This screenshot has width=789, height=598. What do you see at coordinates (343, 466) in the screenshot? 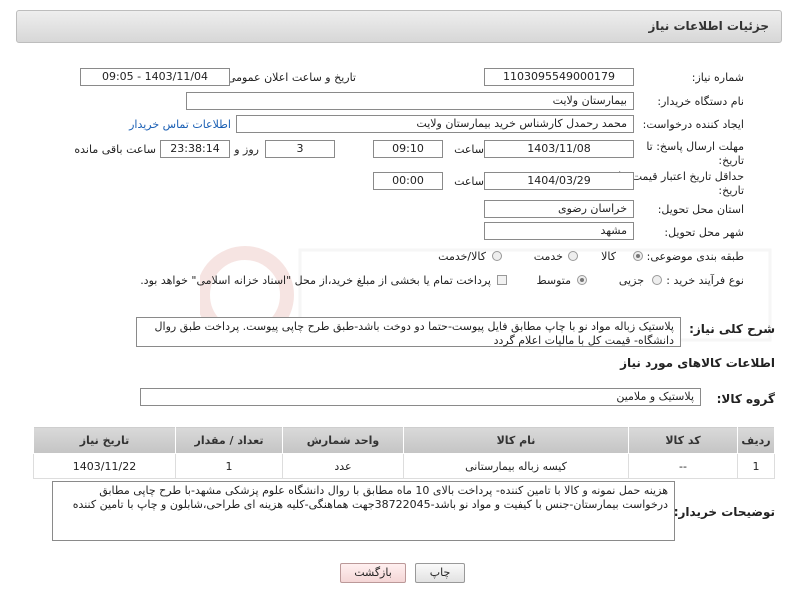
I see `cell-unit: عدد` at bounding box center [343, 466].